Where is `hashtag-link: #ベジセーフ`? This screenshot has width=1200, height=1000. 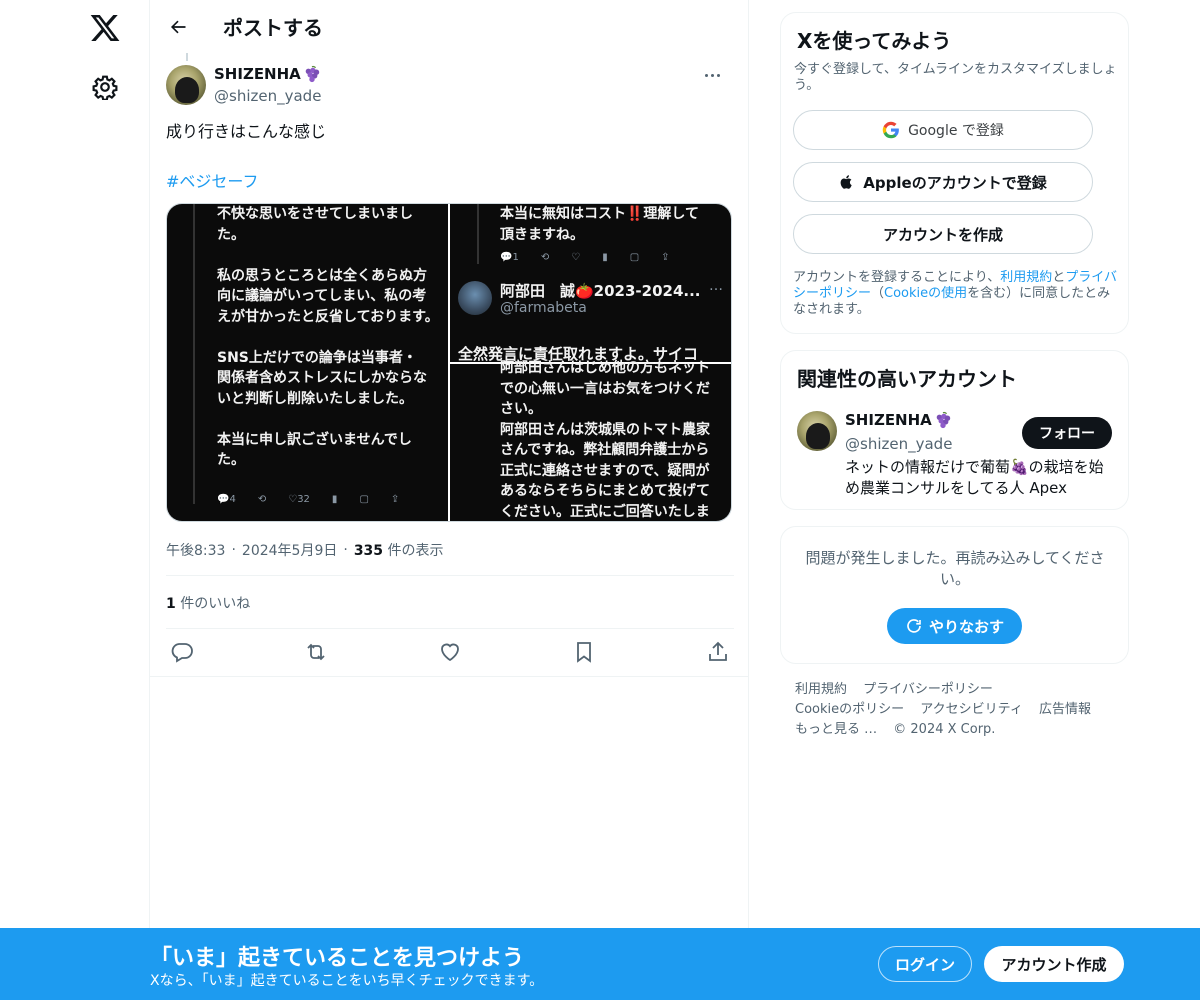
hashtag-link: #ベジセーフ is located at coordinates (212, 180).